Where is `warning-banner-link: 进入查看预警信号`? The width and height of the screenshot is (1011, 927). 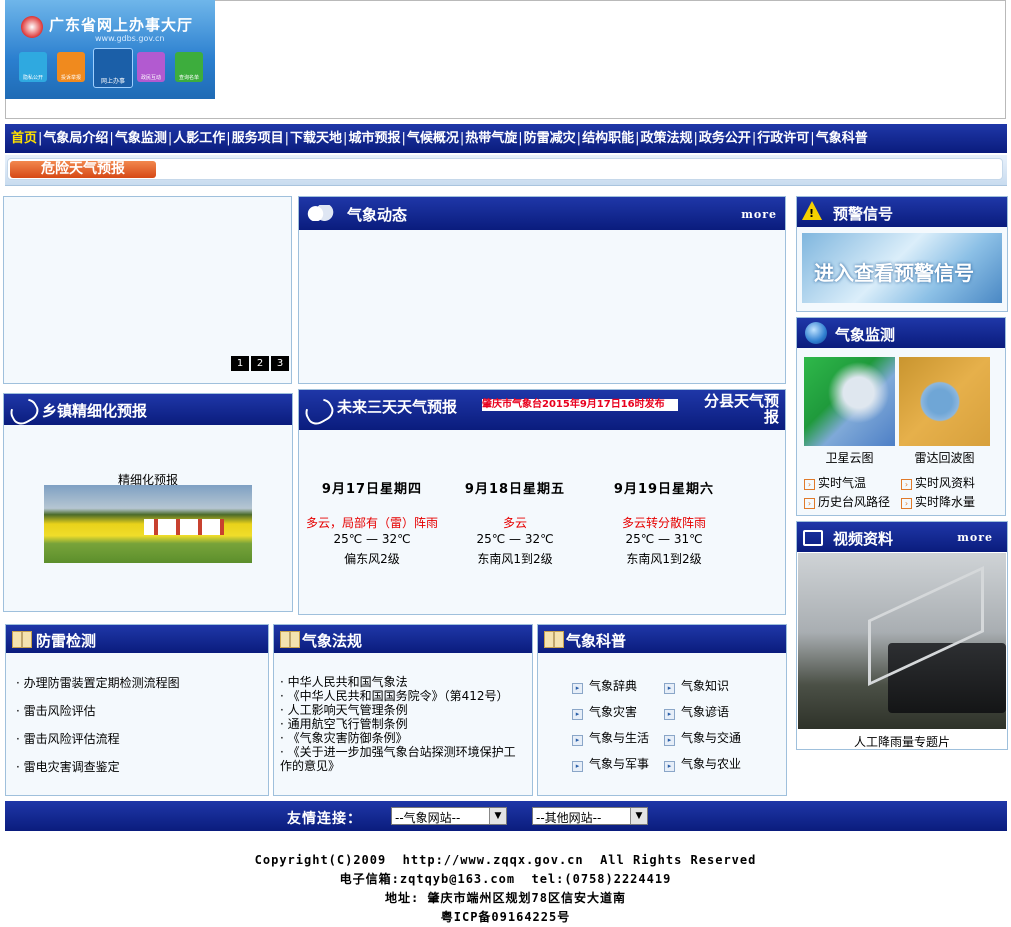
warning-banner-link: 进入查看预警信号 is located at coordinates (902, 268).